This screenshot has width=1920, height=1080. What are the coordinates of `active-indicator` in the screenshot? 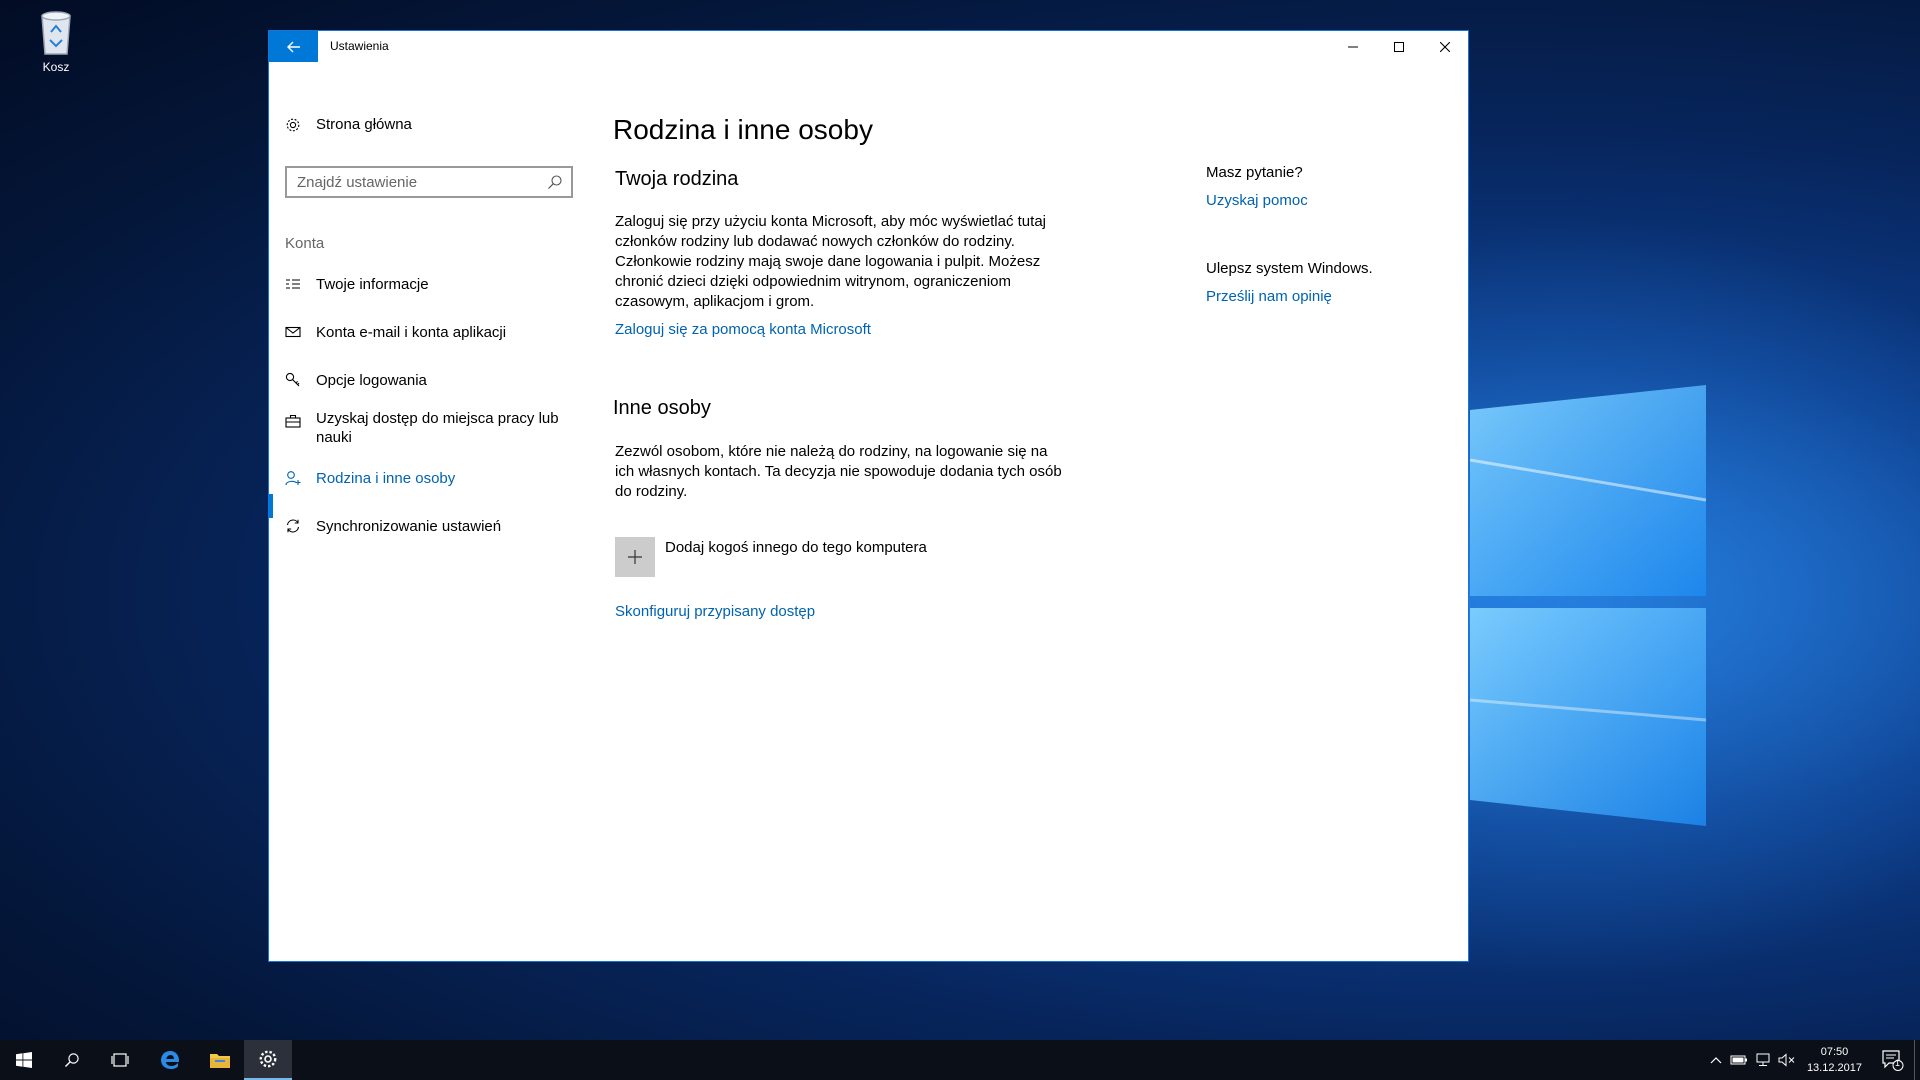 It's located at (271, 506).